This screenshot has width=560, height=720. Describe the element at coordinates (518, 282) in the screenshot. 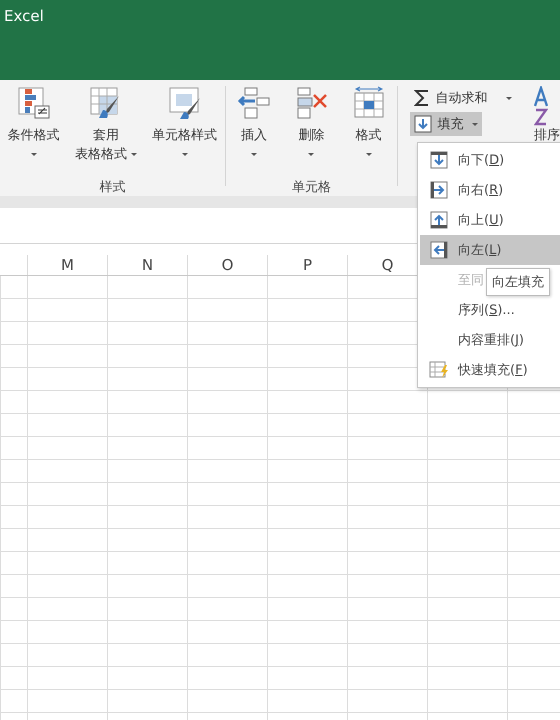

I see `tooltip: 向左填充` at that location.